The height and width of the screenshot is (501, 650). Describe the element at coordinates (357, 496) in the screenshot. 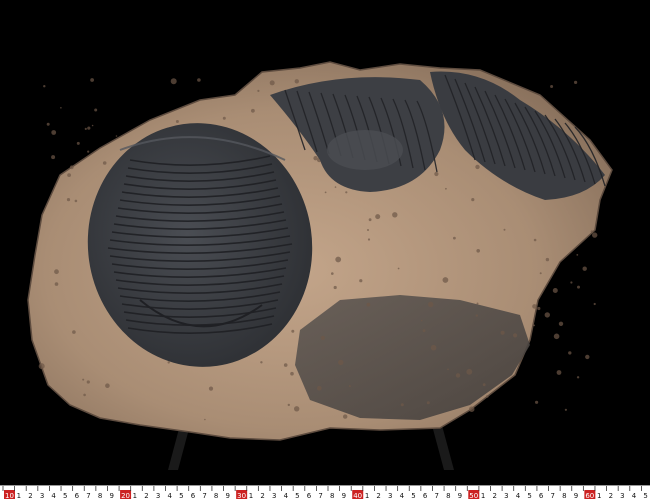

I see `ruler-label: 40` at that location.